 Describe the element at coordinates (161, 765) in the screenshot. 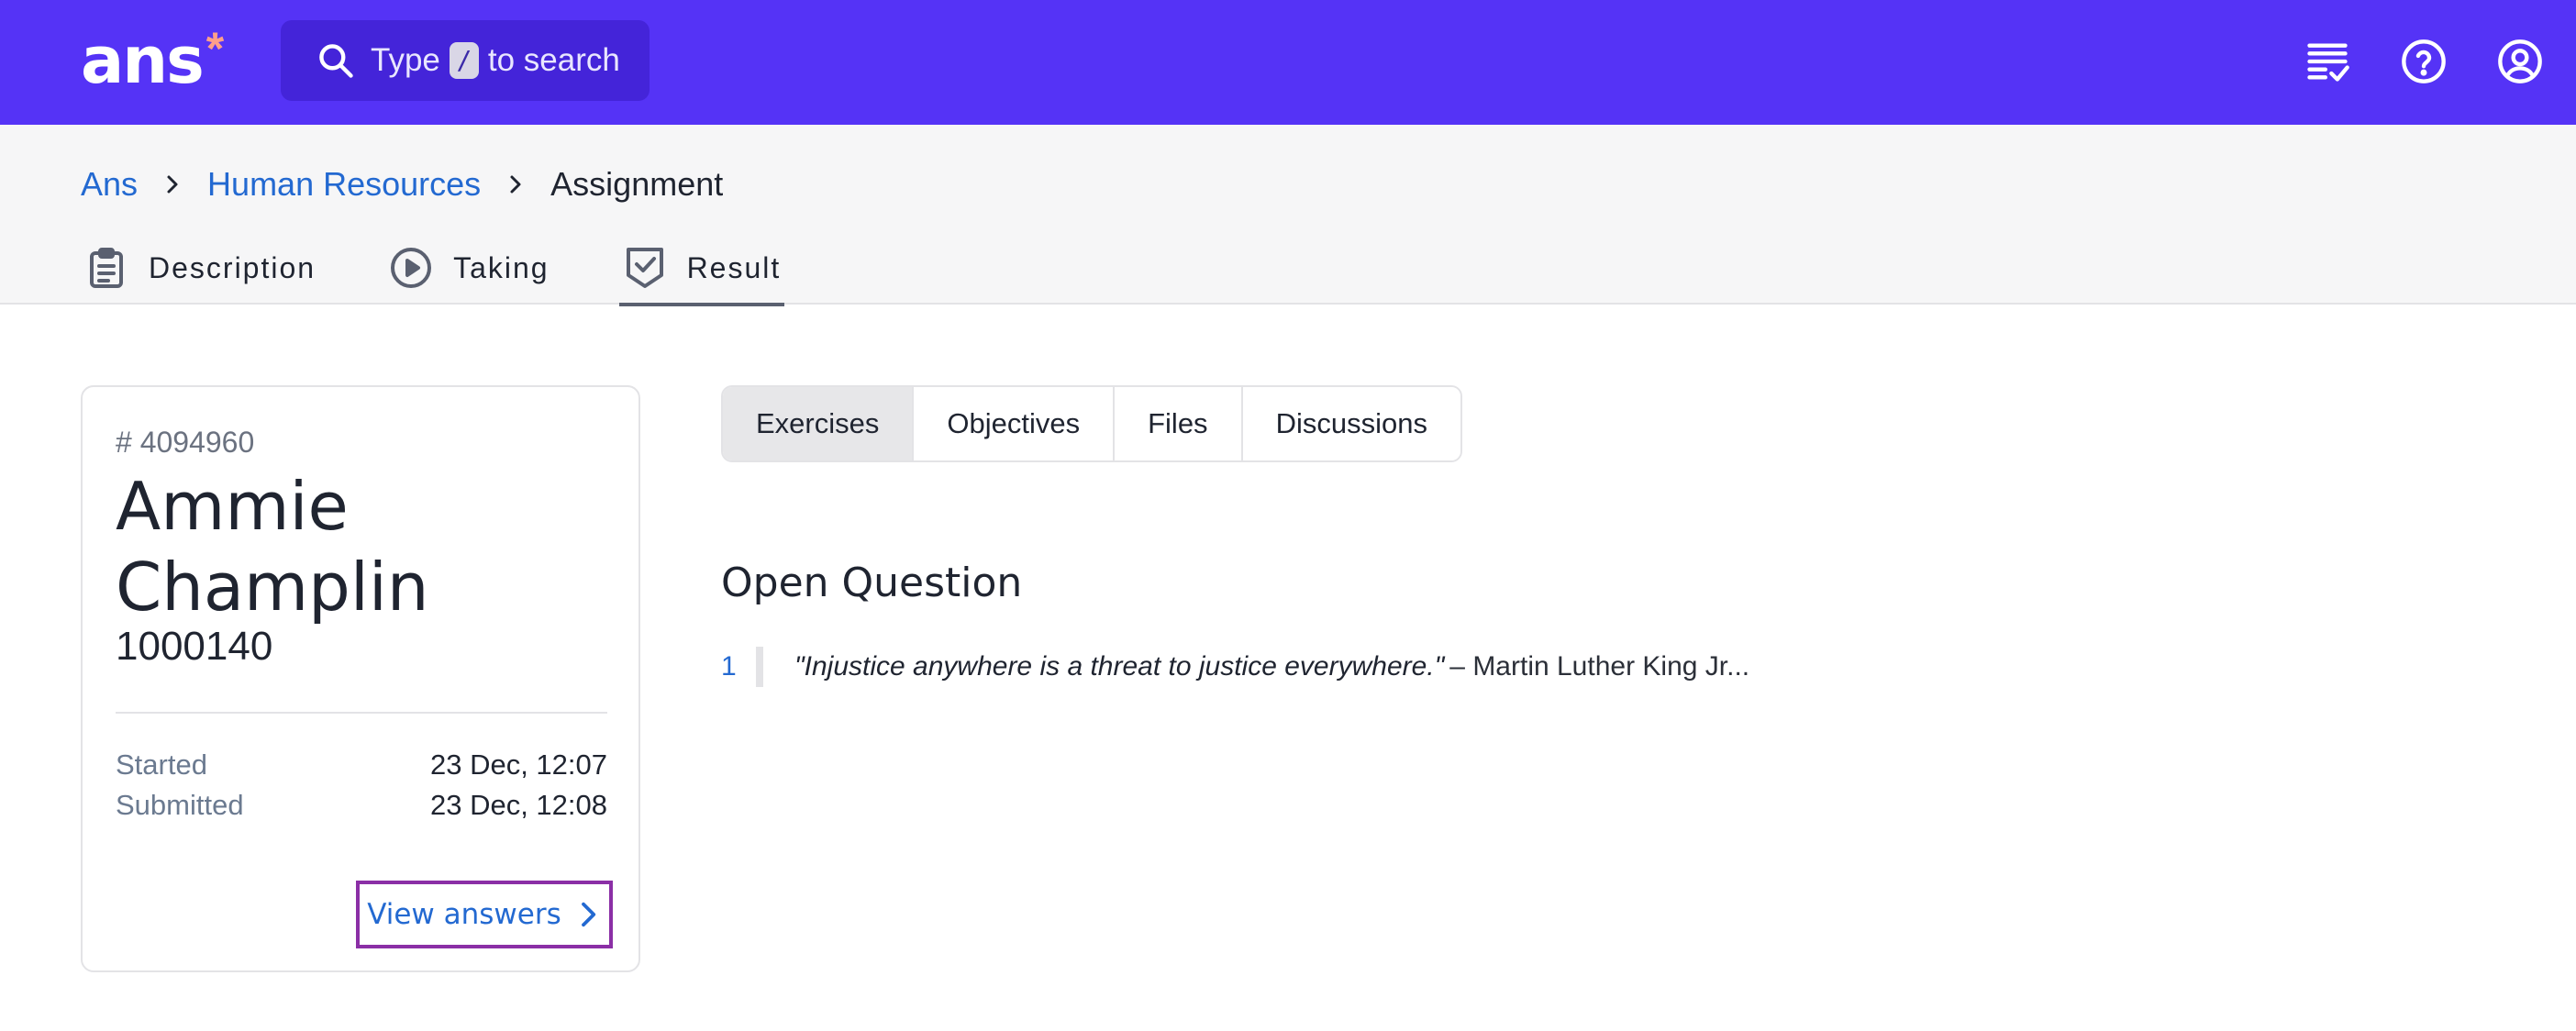

I see `started-label: Started` at that location.